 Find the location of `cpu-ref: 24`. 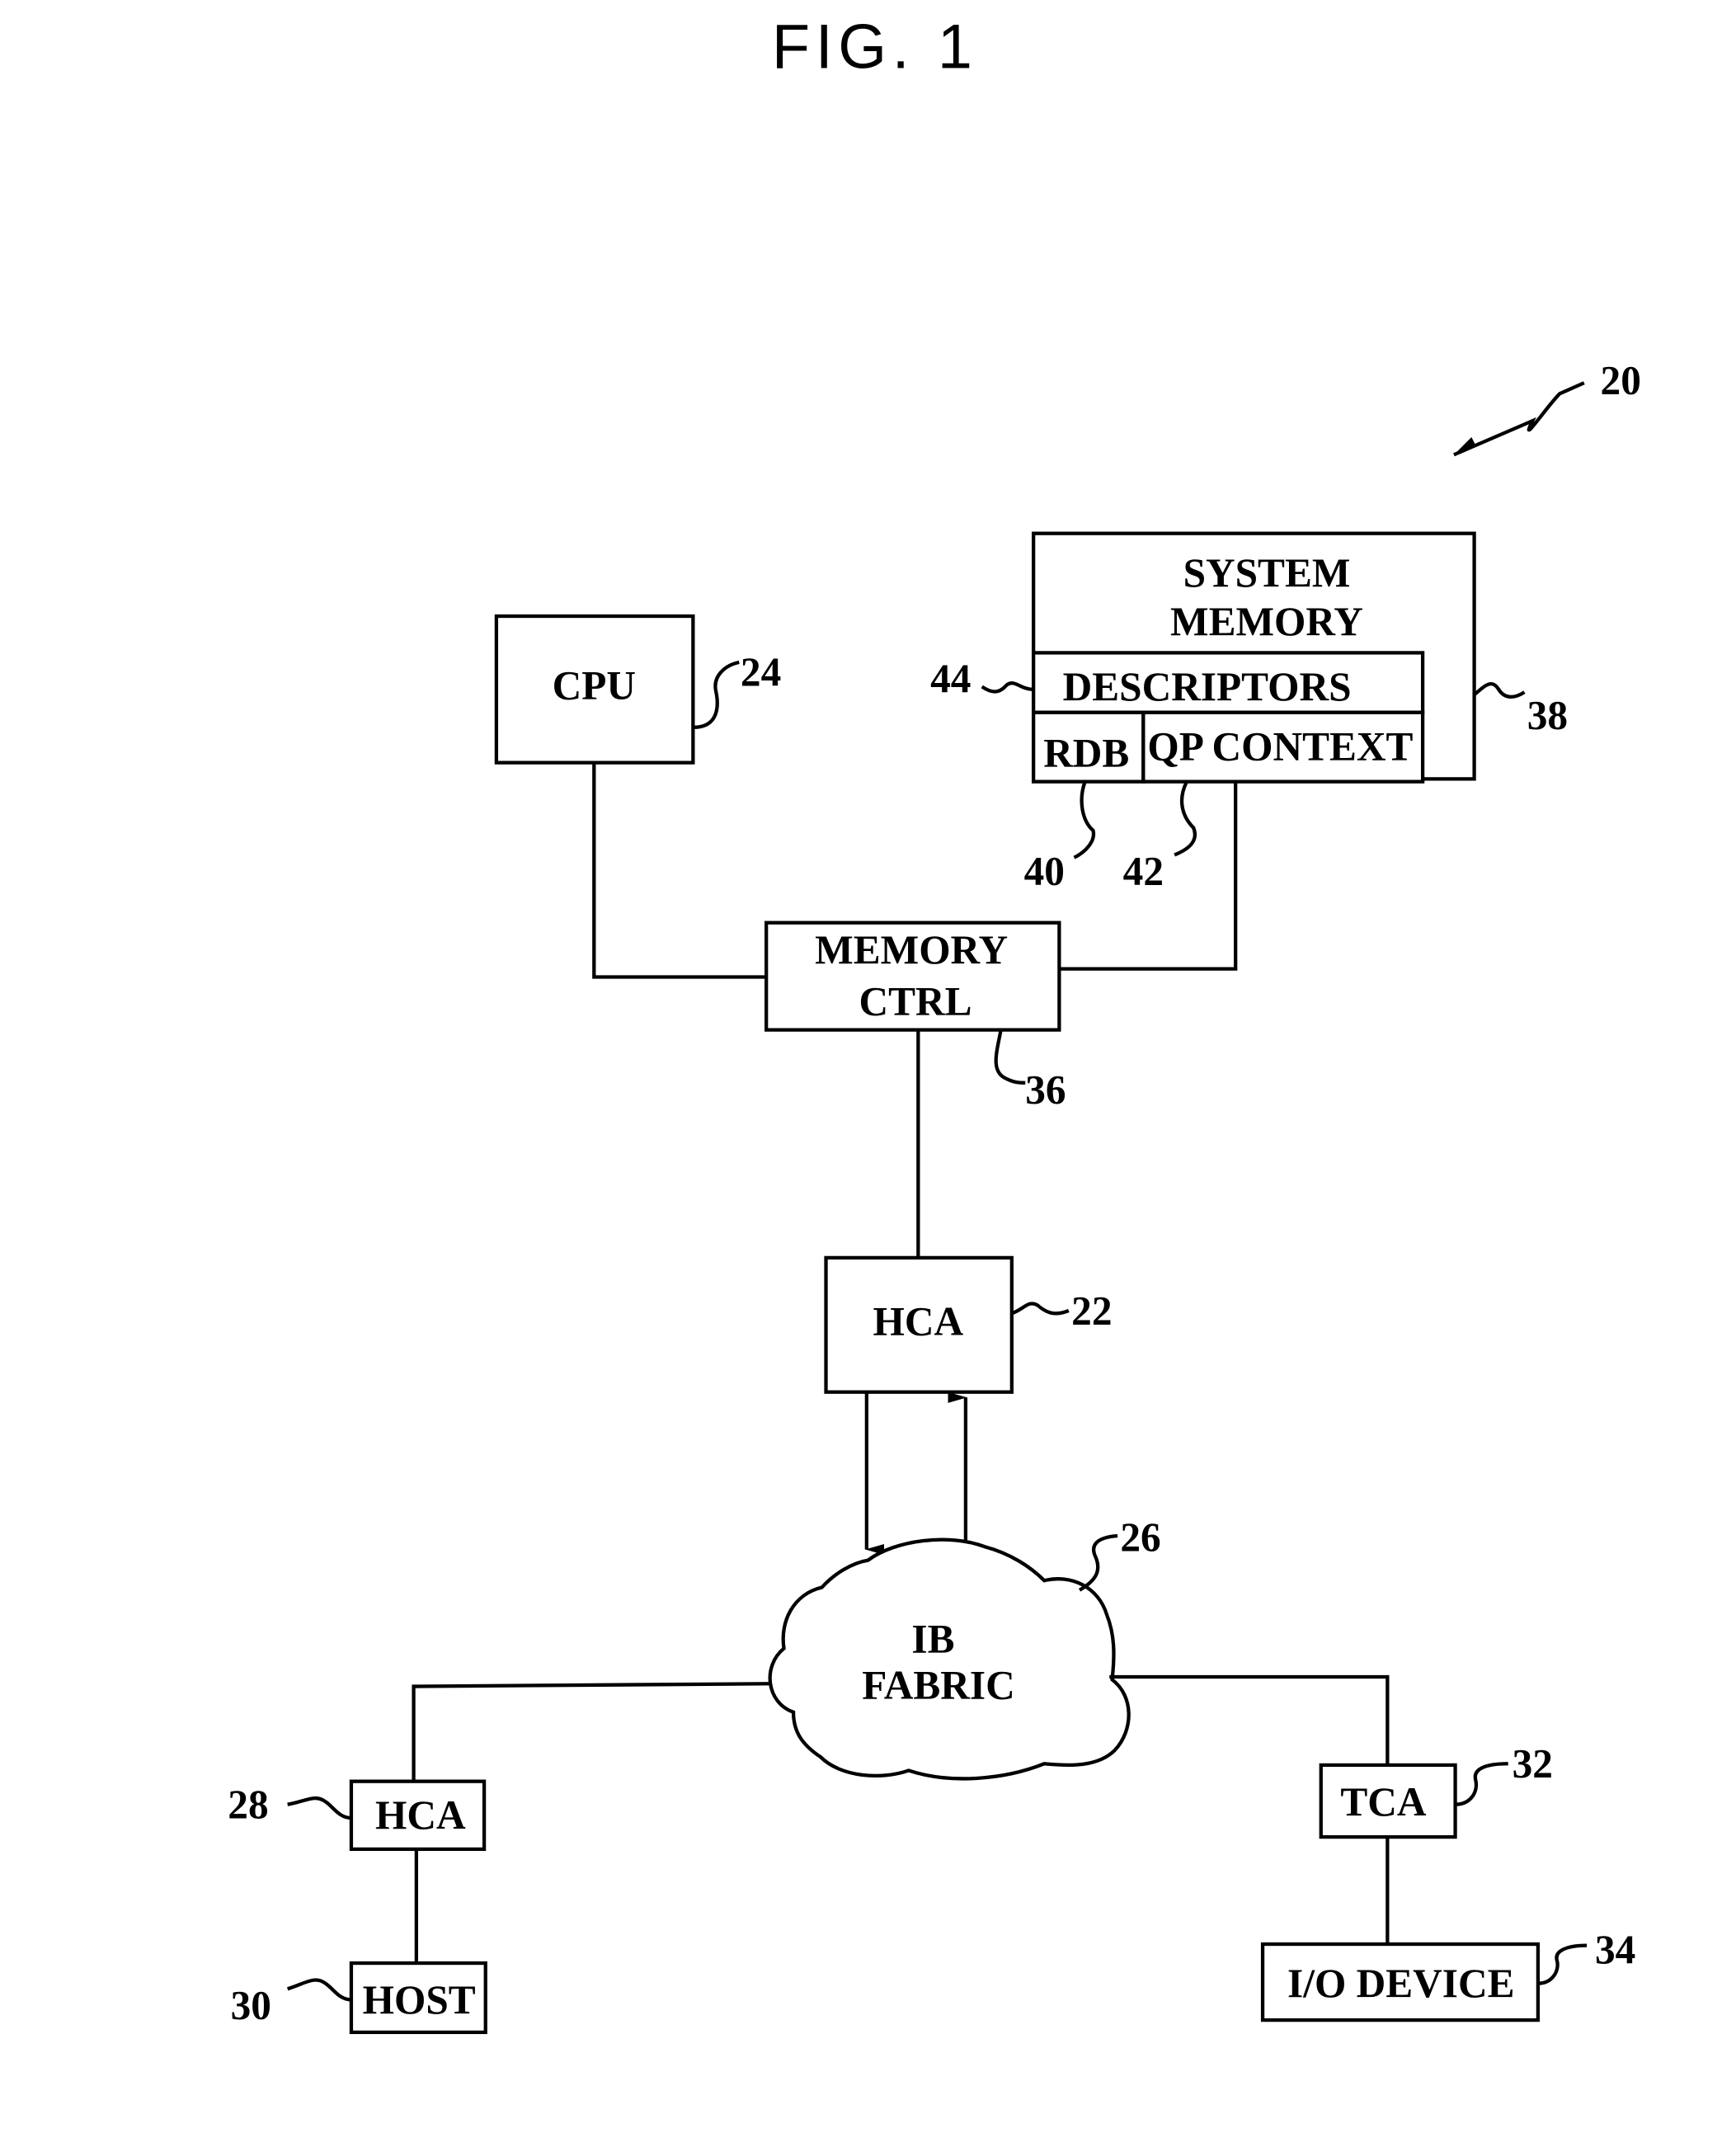

cpu-ref: 24 is located at coordinates (761, 672).